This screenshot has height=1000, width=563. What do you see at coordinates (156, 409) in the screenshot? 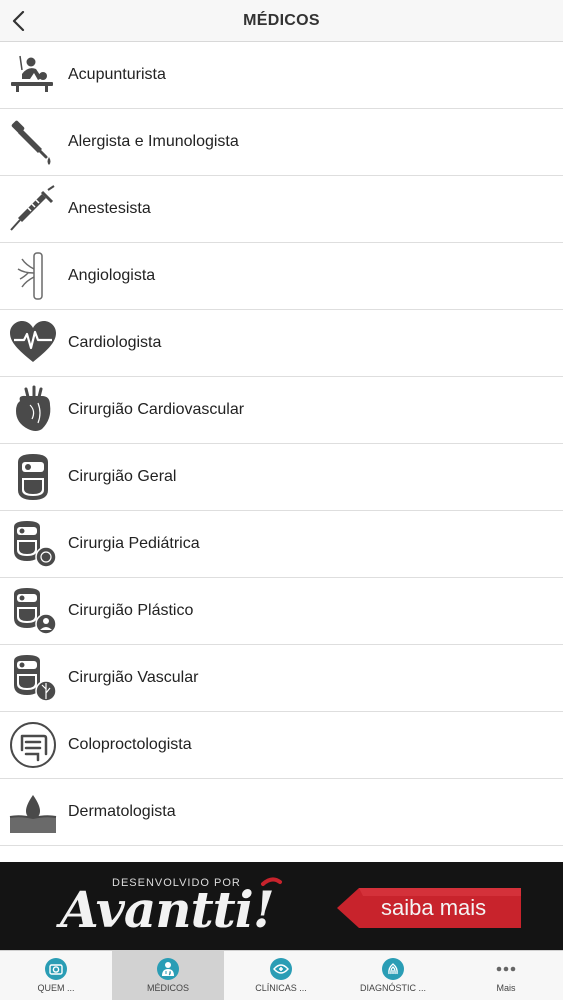
I see `list-item-label: Cirurgião Cardiovascular` at bounding box center [156, 409].